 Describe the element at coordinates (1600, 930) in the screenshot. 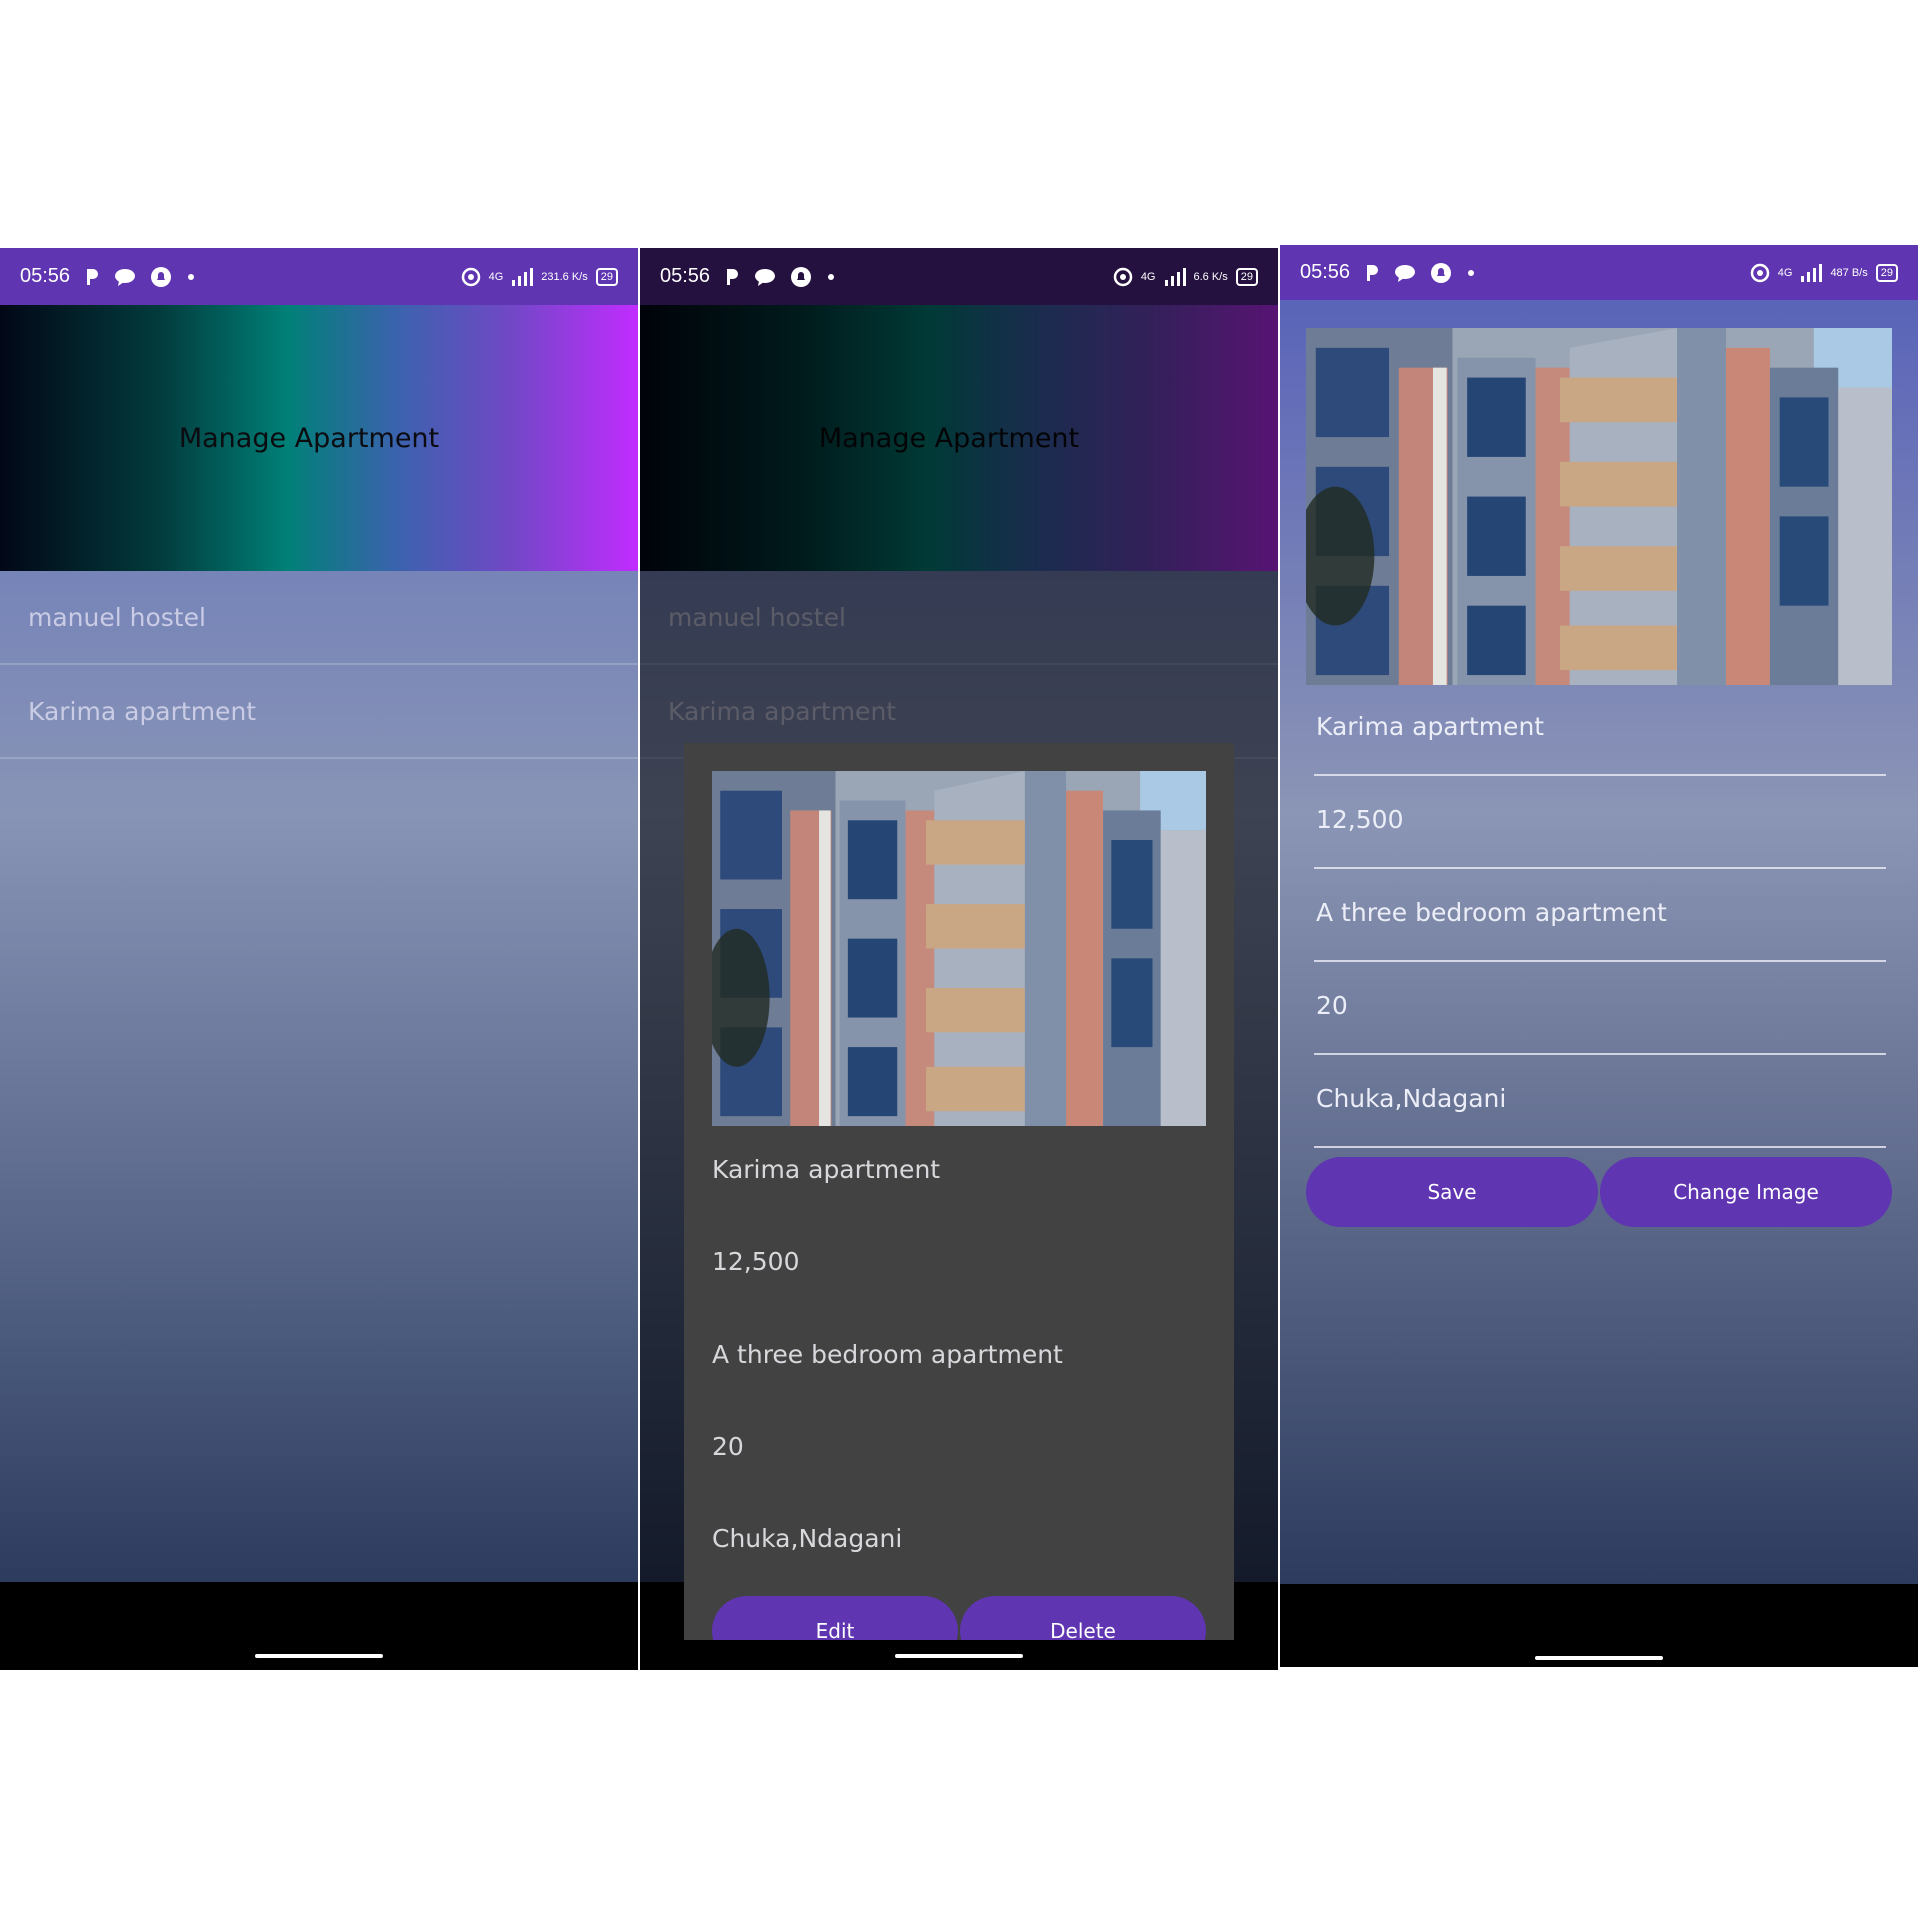

I see `description-field: A three bedroom apartment` at that location.